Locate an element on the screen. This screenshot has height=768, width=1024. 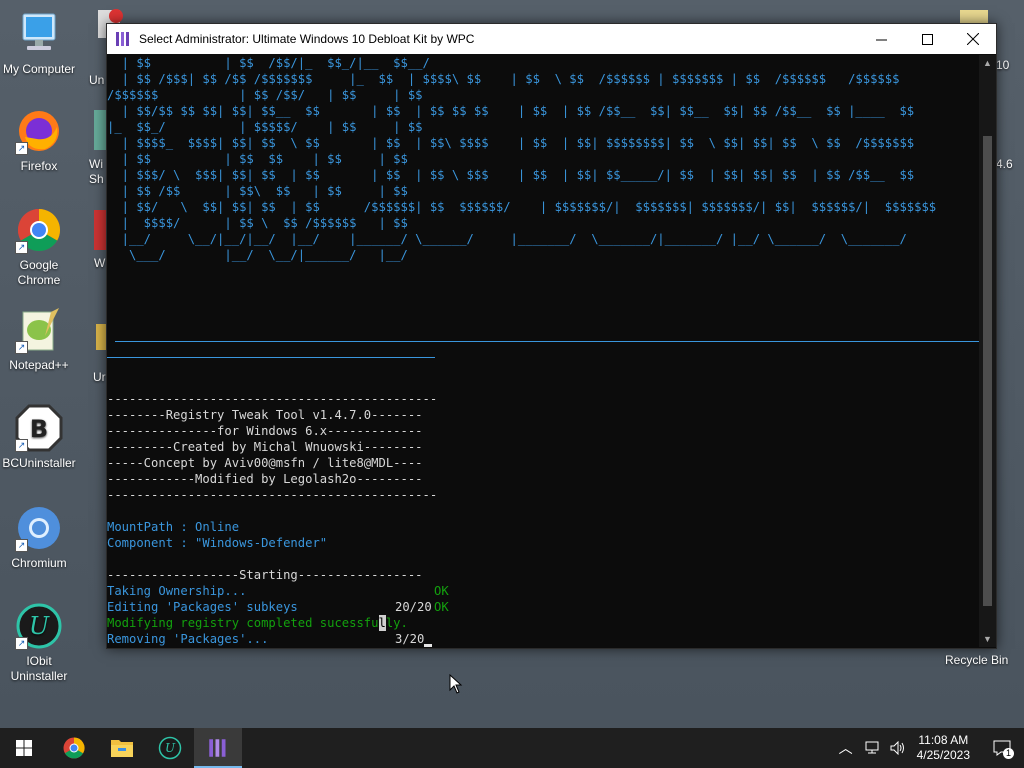
chrome-icon is located at coordinates (74, 748).